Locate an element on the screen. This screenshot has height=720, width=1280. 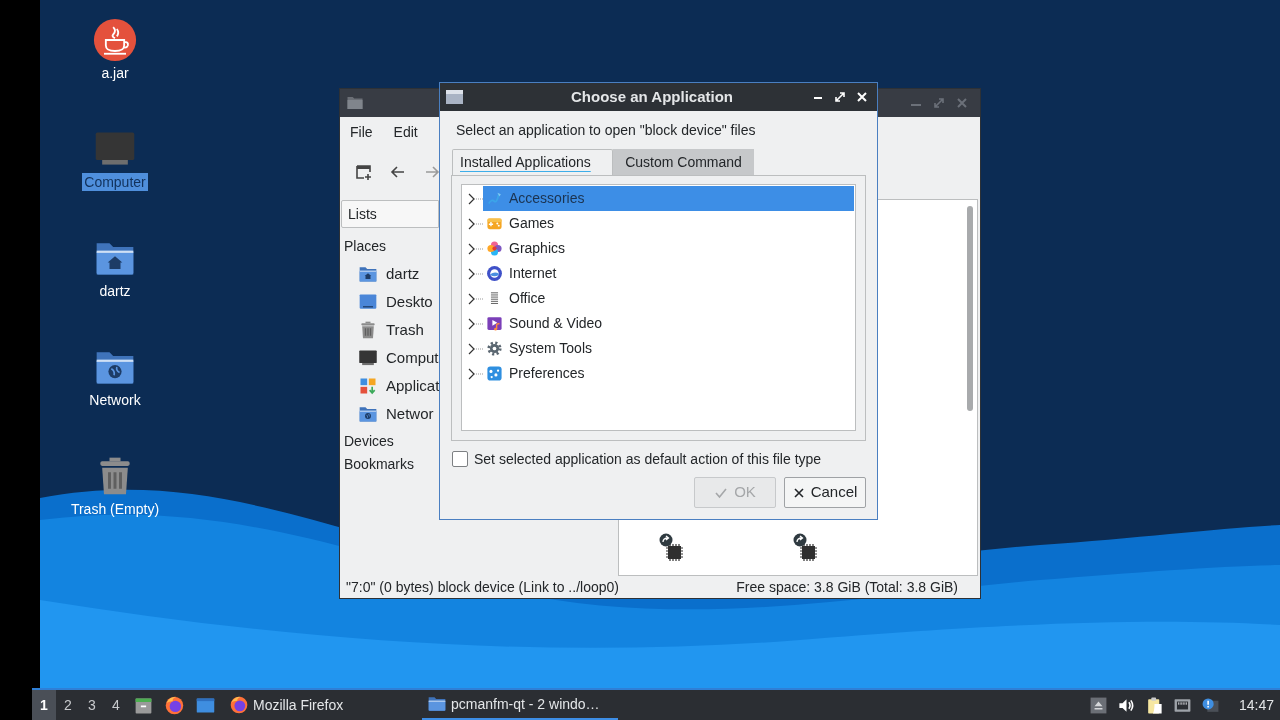
prompt-text: Select an application to open "block device" files is located at coordinates (606, 130).